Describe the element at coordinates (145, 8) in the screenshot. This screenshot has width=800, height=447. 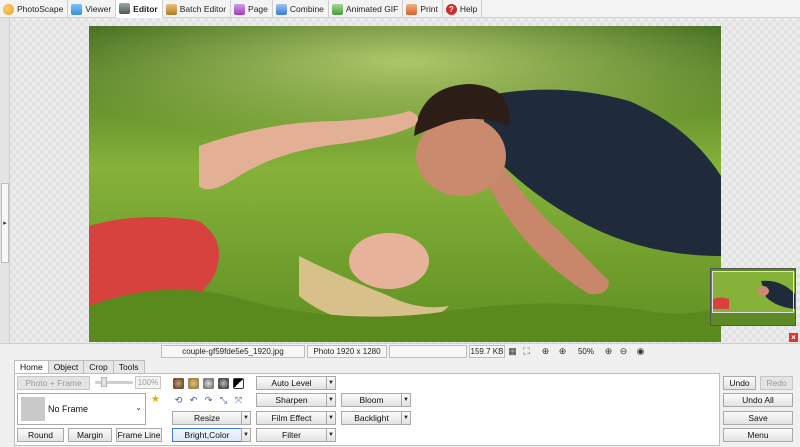
I see `tab-label: Editor` at that location.